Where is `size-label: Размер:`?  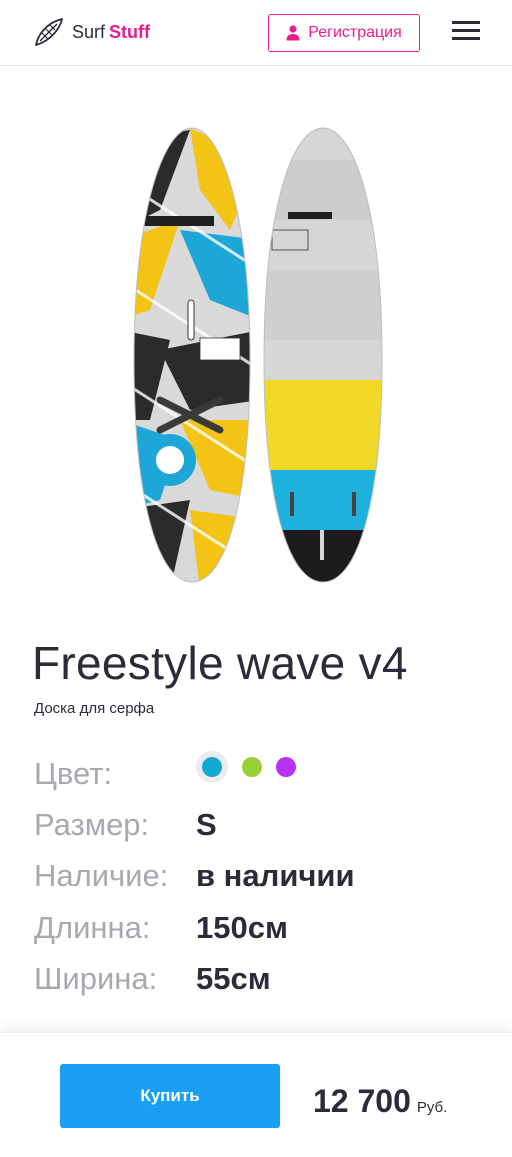
size-label: Размер: is located at coordinates (92, 824).